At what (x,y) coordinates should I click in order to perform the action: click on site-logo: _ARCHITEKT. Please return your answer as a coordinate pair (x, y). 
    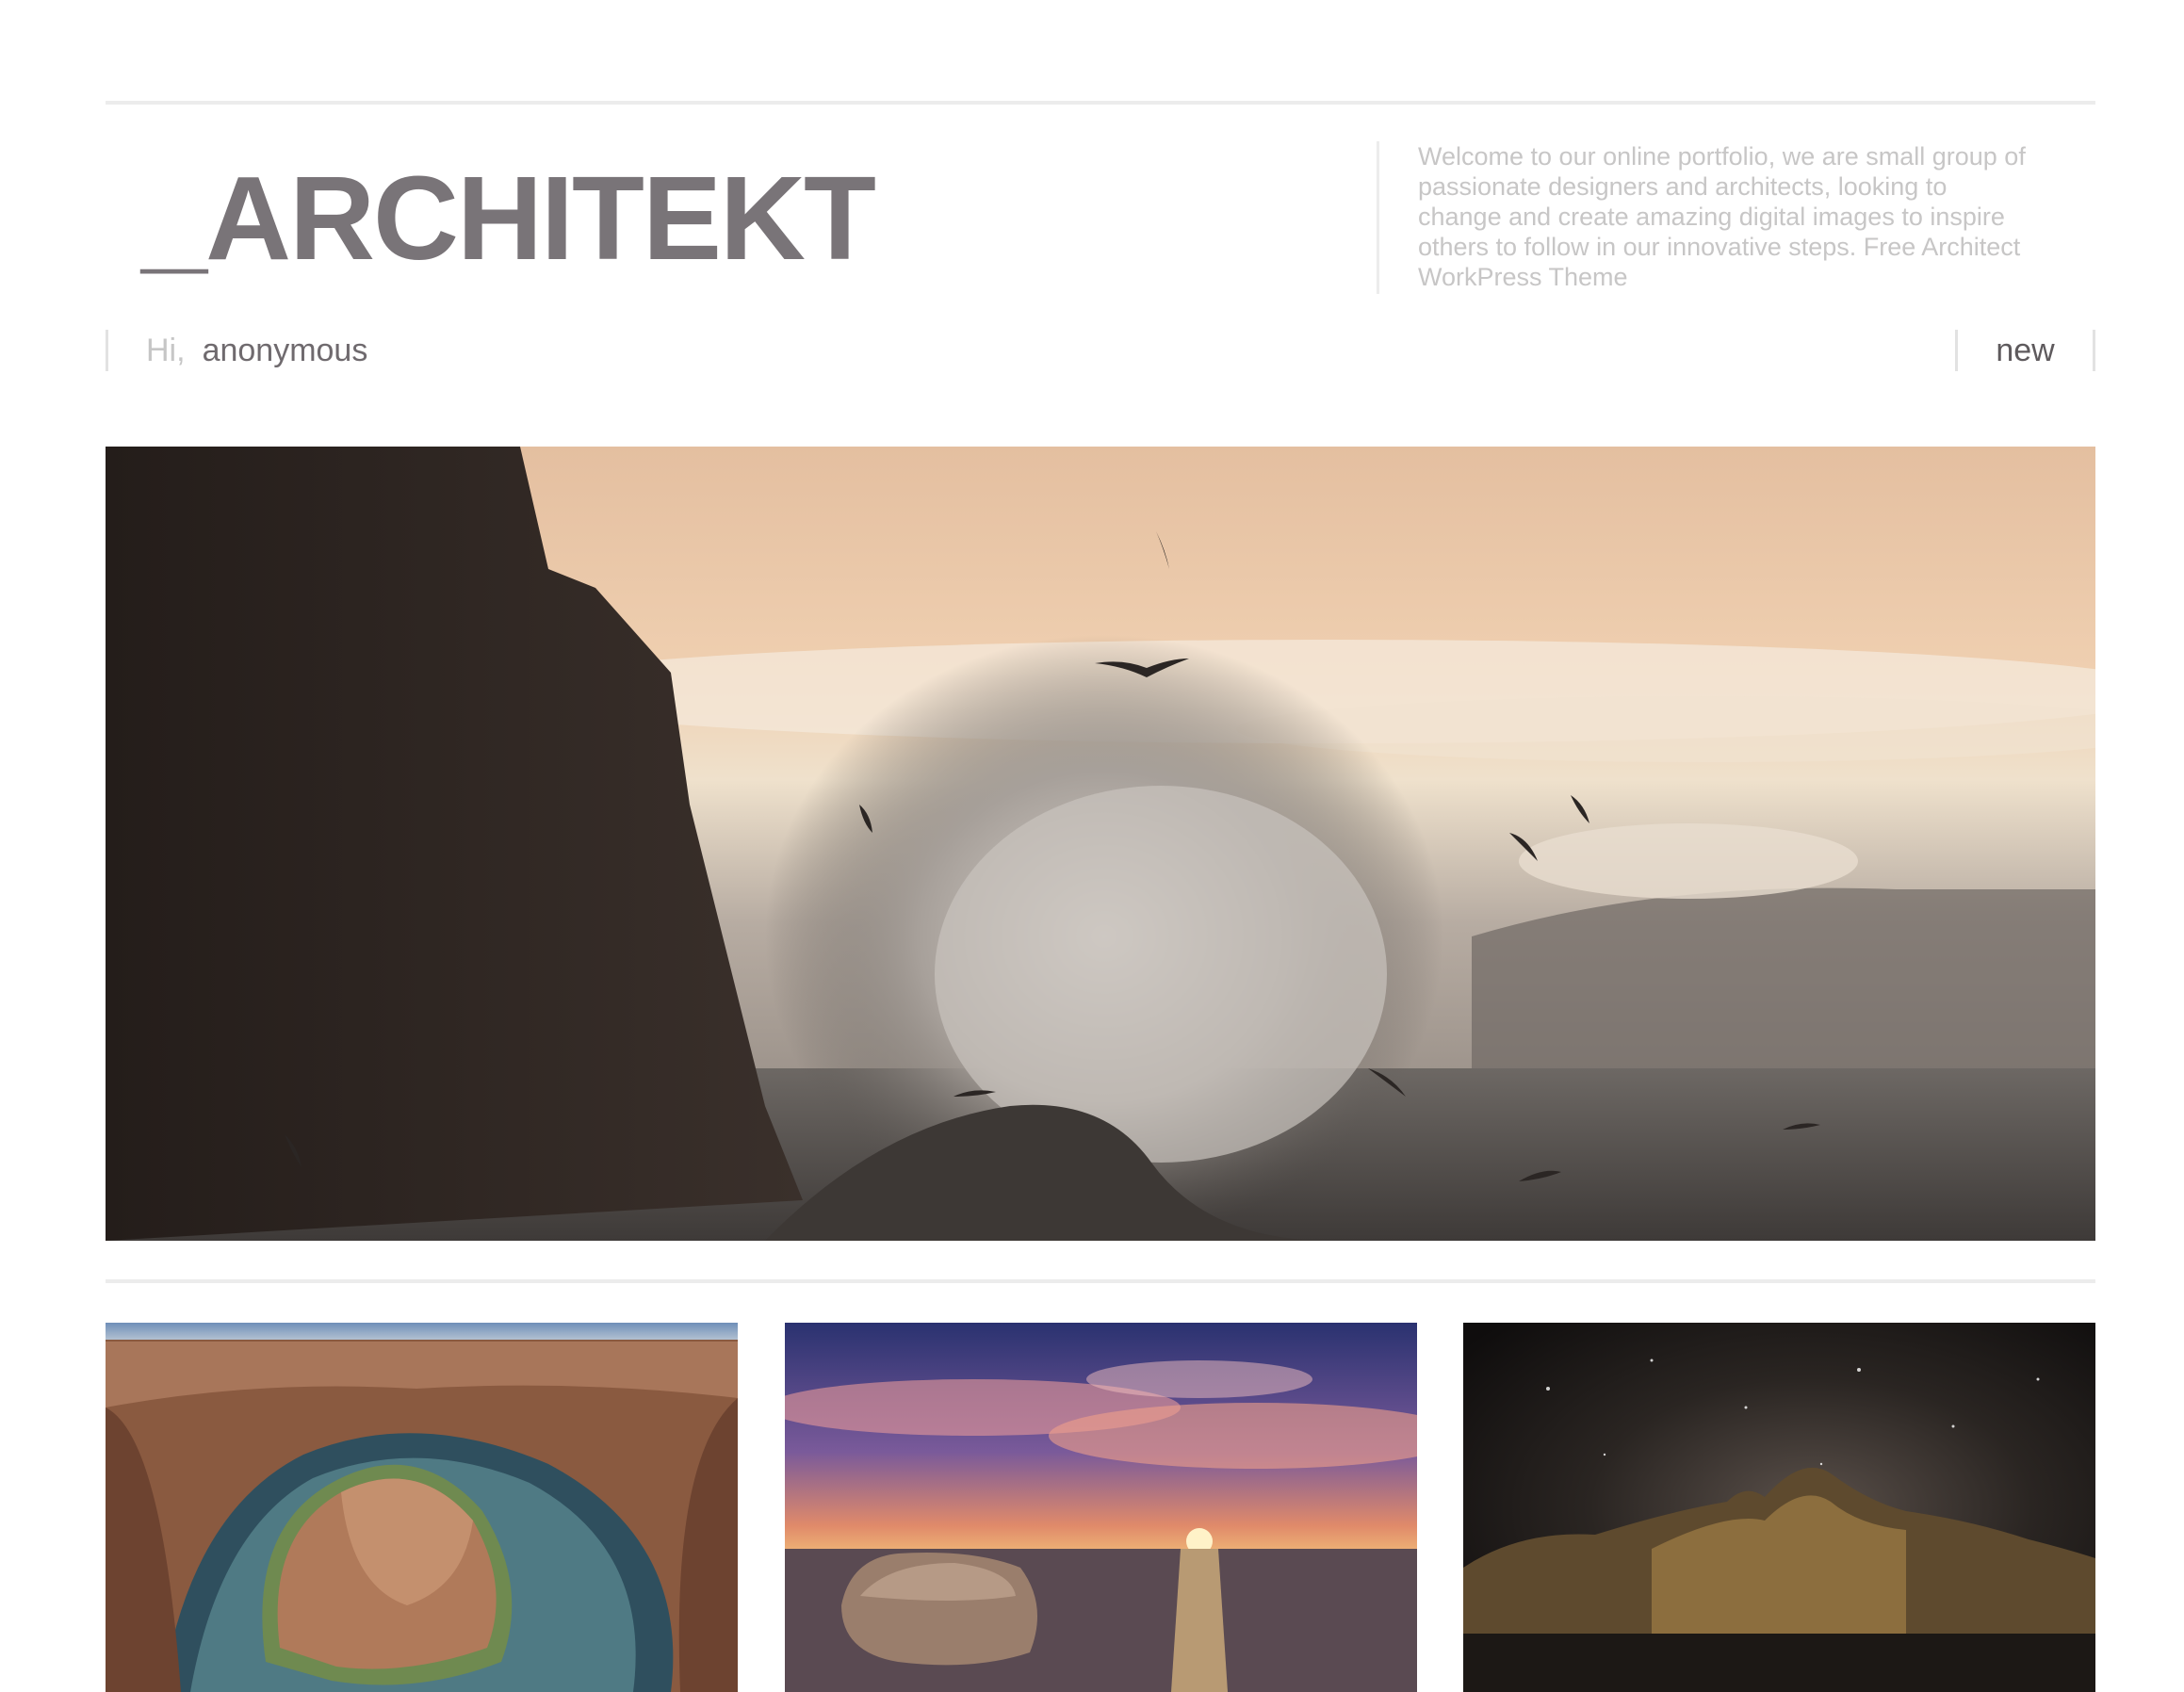
    Looking at the image, I should click on (509, 219).